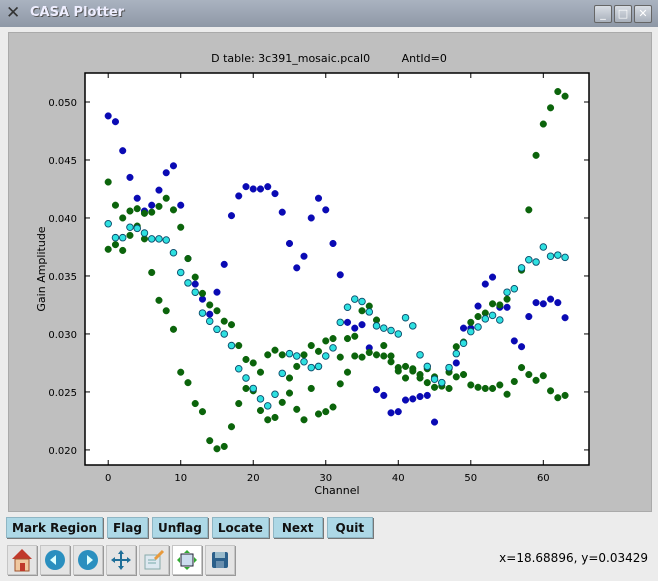 The image size is (658, 581). Describe the element at coordinates (220, 560) in the screenshot. I see `save-button` at that location.